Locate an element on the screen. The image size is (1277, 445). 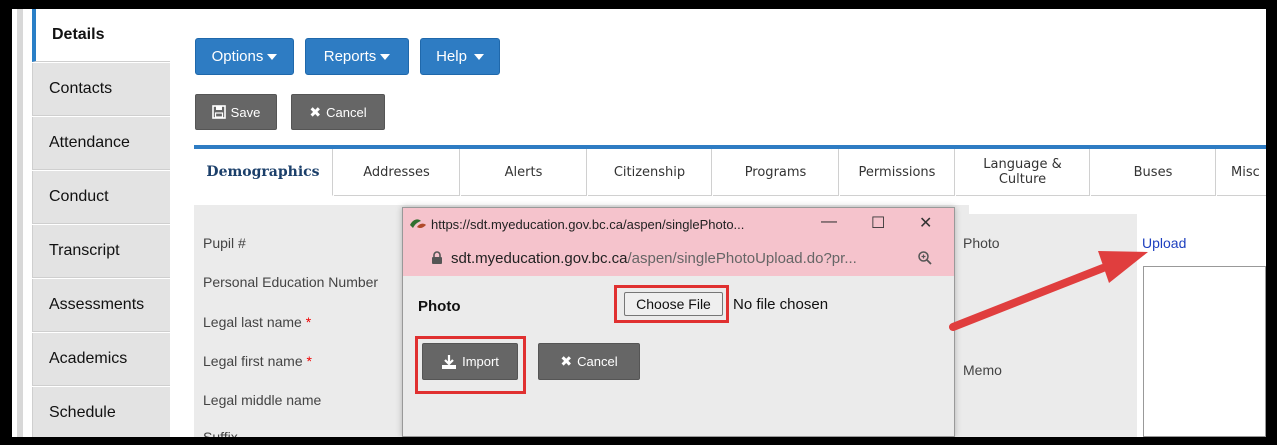
photo-label: Photo is located at coordinates (981, 243).